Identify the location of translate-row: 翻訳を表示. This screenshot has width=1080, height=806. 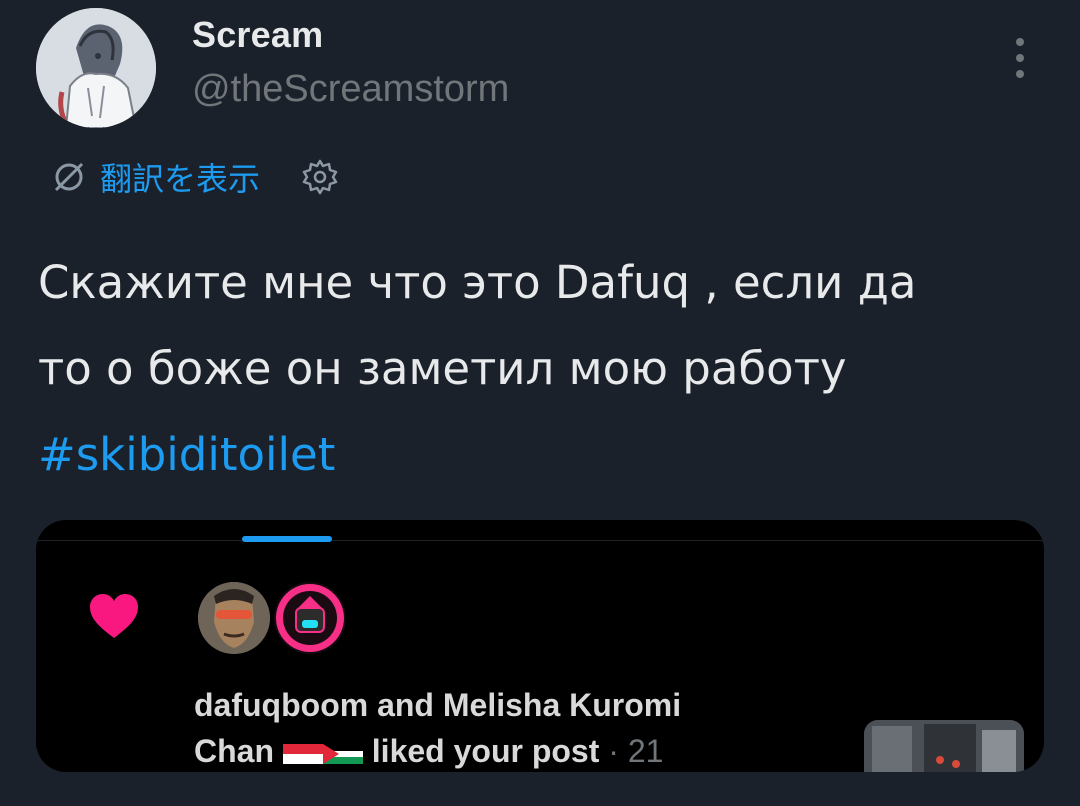
(195, 177).